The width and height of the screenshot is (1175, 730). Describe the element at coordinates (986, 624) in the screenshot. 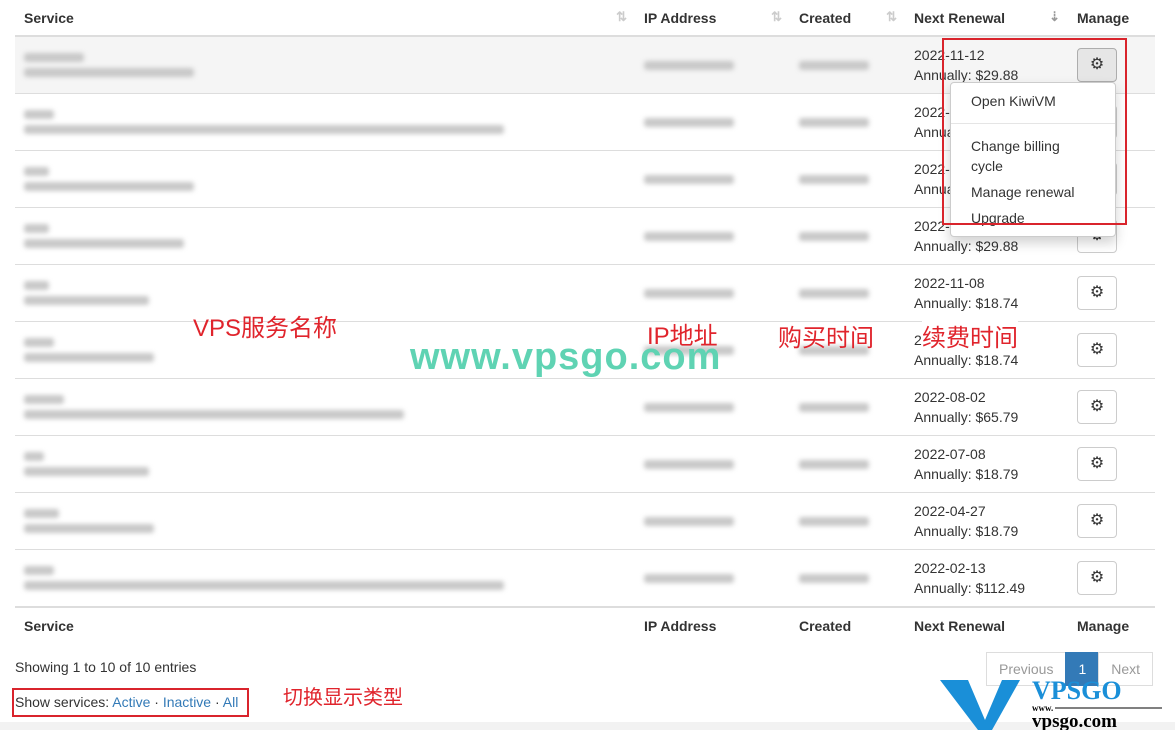

I see `foot-renewal: Next Renewal` at that location.